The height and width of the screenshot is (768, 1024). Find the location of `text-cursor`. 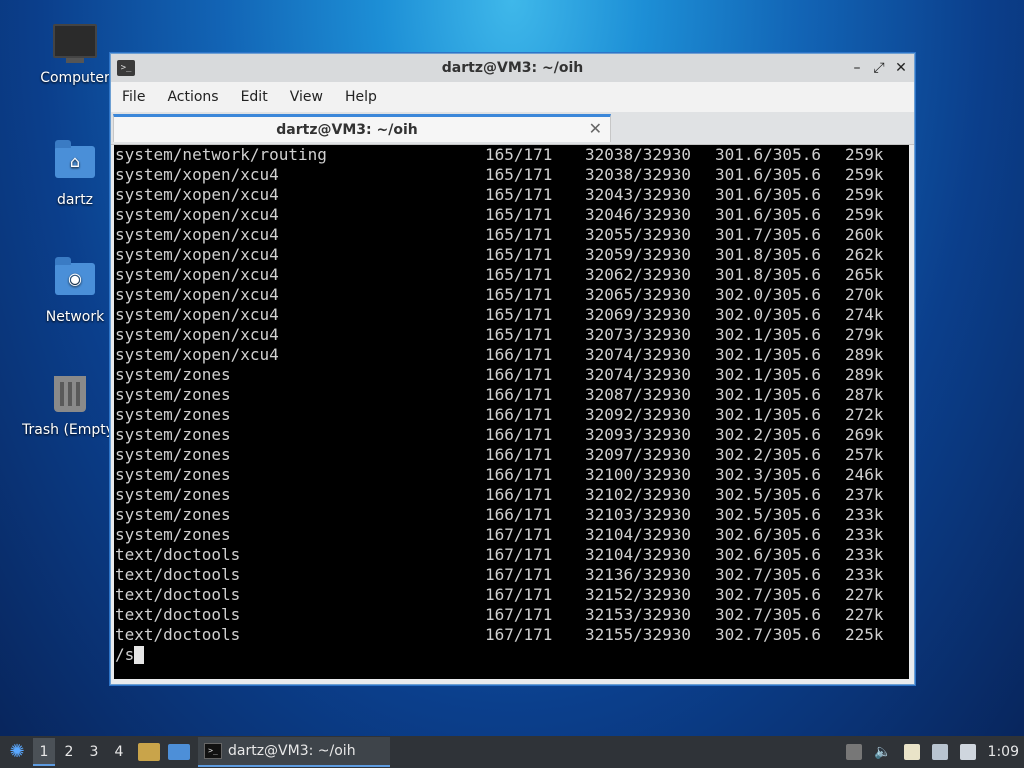

text-cursor is located at coordinates (139, 655).